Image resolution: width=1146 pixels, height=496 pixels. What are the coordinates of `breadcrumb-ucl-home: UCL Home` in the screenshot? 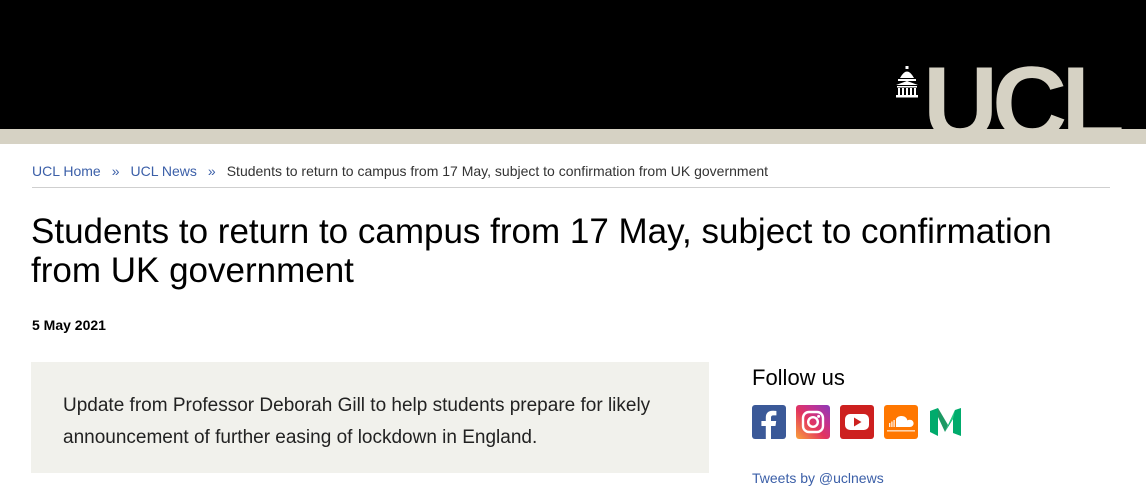 It's located at (66, 171).